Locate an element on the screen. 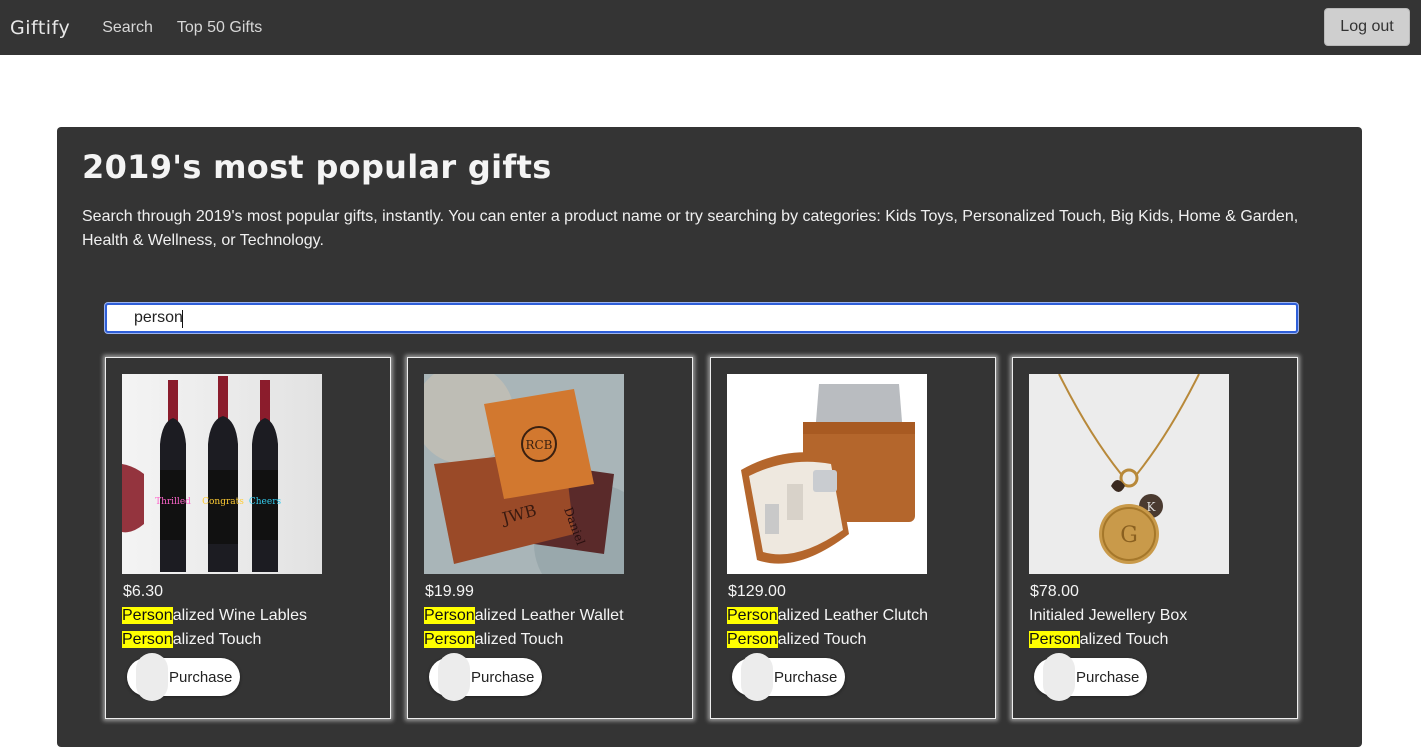 The width and height of the screenshot is (1421, 747). gift-price: $6.30 is located at coordinates (143, 591).